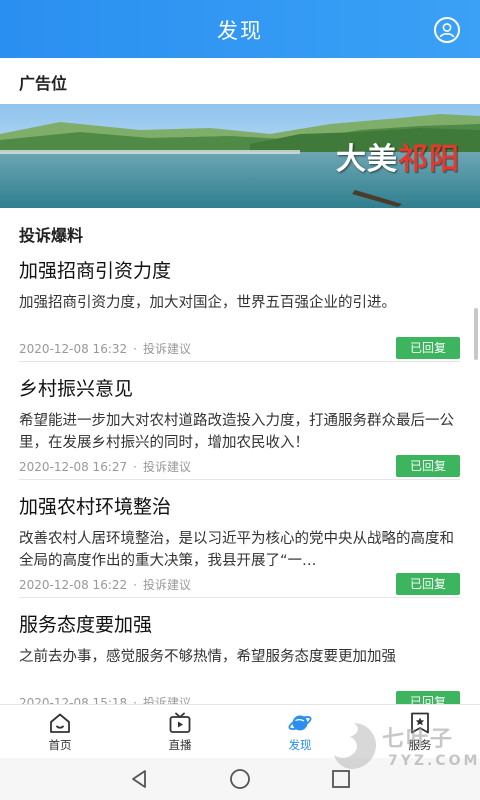 Image resolution: width=480 pixels, height=800 pixels. I want to click on item-title: 服务态度要加强, so click(86, 625).